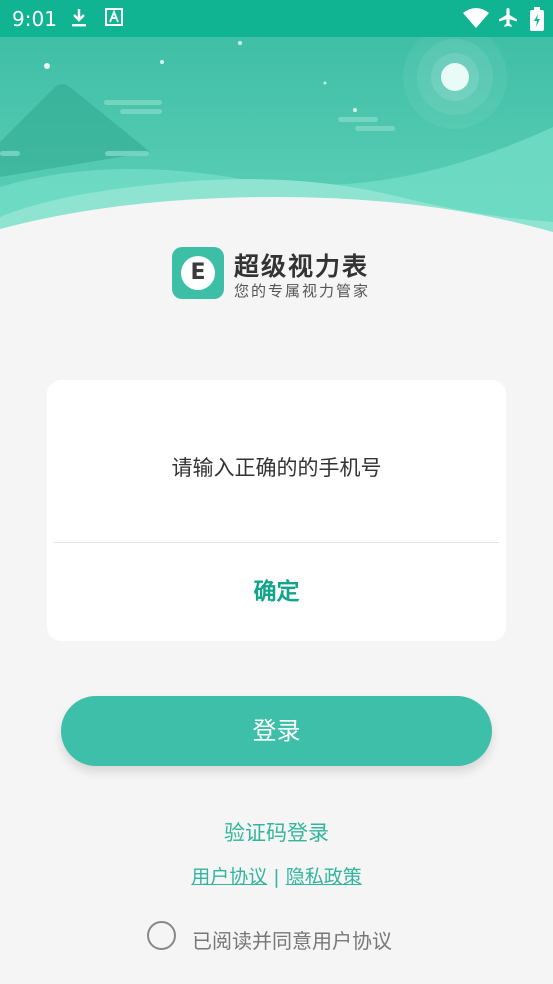 This screenshot has width=553, height=984. Describe the element at coordinates (79, 20) in the screenshot. I see `download-icon` at that location.